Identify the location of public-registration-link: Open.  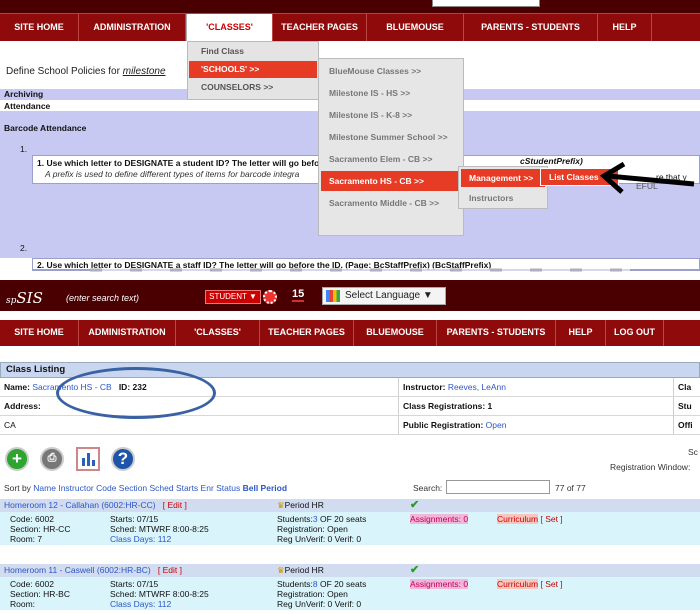
(496, 425).